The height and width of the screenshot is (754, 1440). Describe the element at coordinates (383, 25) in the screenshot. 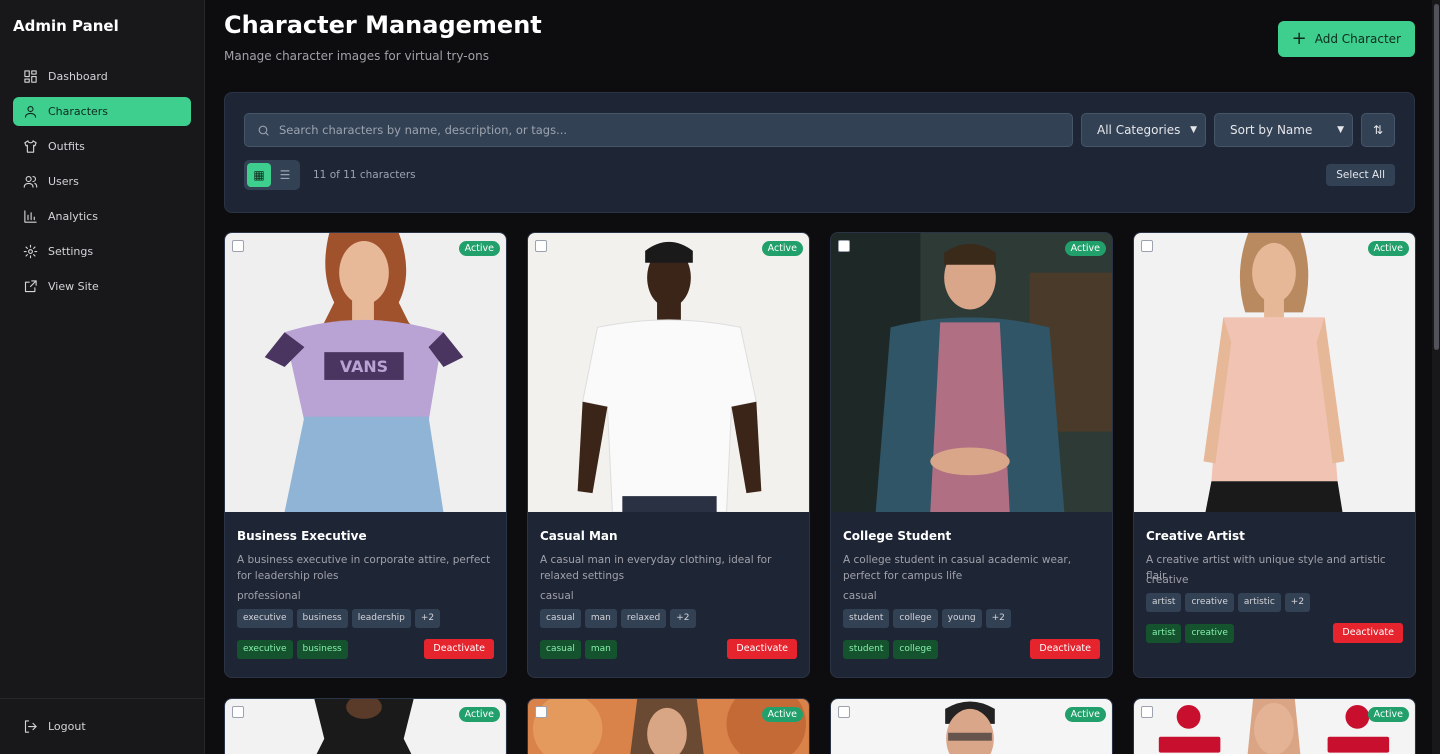

I see `page-title: Character Management` at that location.